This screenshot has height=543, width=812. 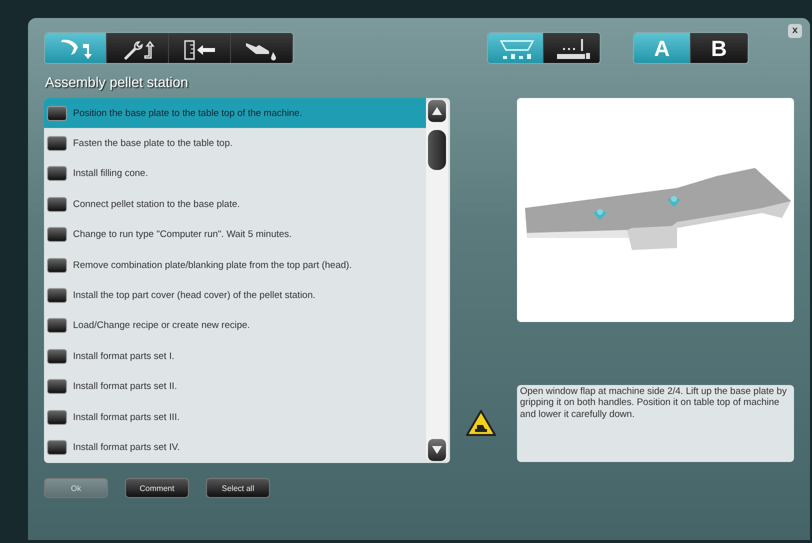 I want to click on step-label: Change to run type "Computer run". Wait 5 minutes., so click(x=182, y=234).